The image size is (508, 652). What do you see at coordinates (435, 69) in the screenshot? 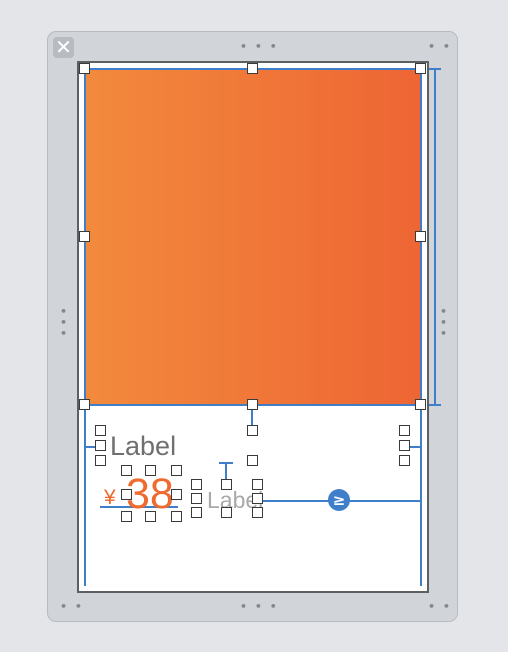
I see `height-constraint-top-cap` at bounding box center [435, 69].